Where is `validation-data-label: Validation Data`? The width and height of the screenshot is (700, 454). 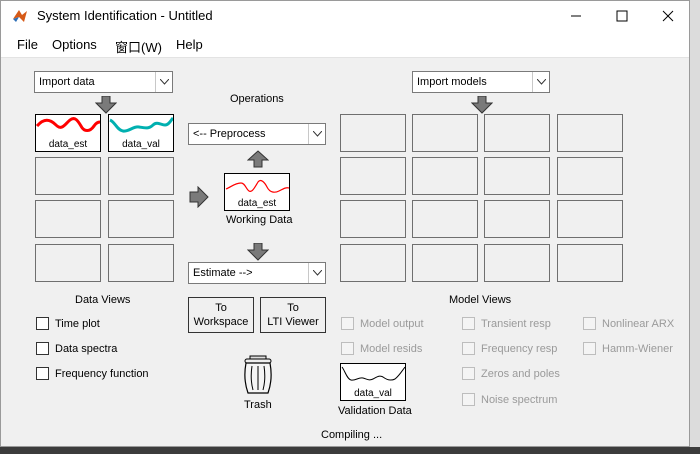
validation-data-label: Validation Data is located at coordinates (375, 411).